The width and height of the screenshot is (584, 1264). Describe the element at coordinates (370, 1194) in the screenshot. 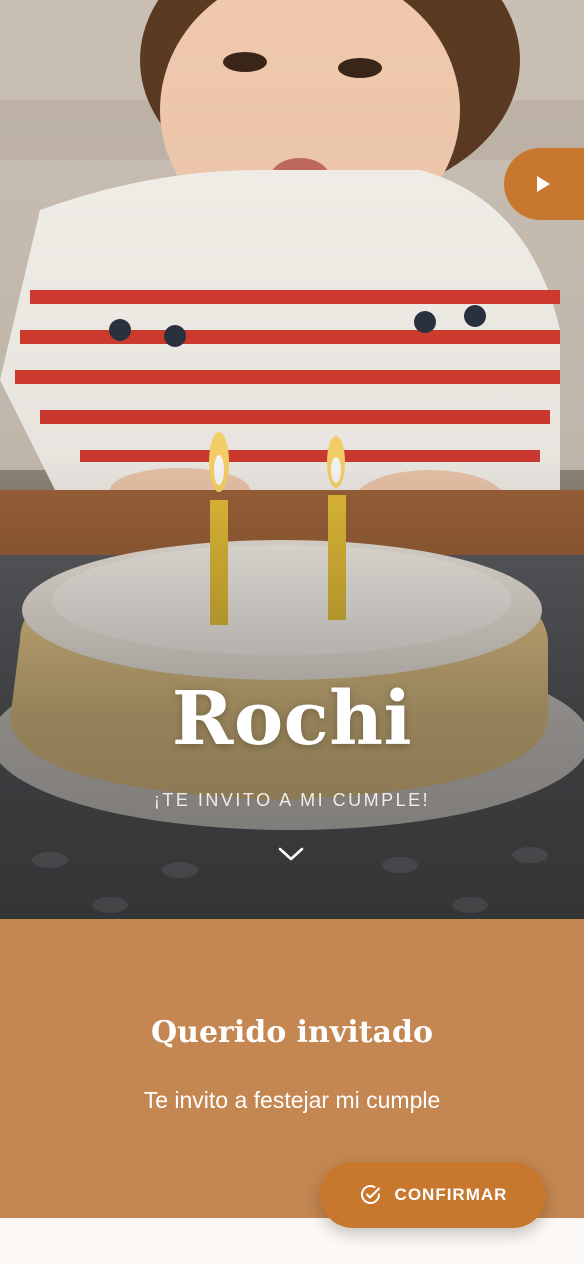

I see `check-circle-icon` at that location.